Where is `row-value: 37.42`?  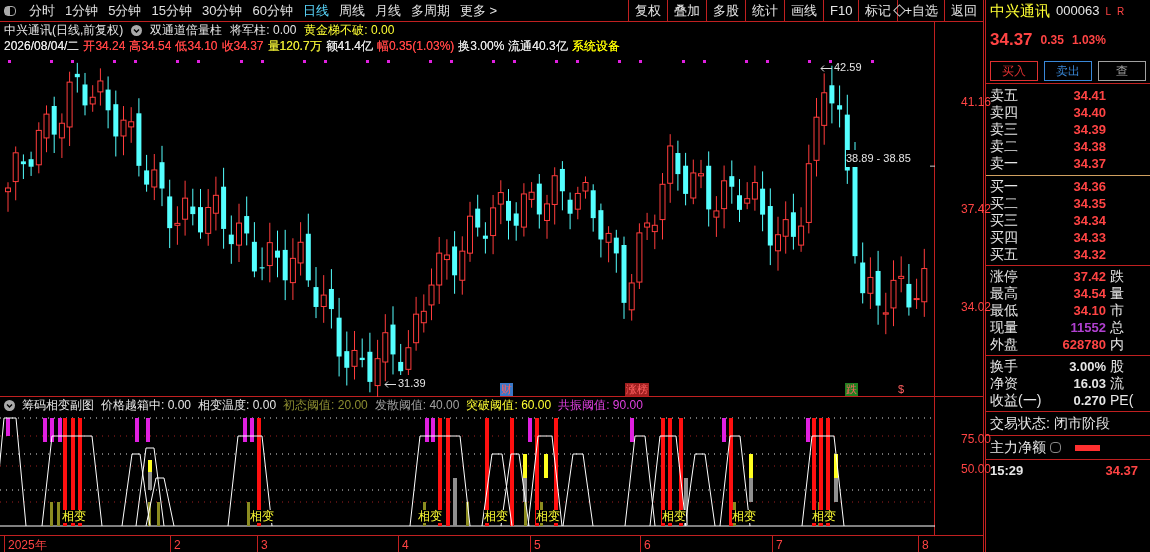
row-value: 37.42 is located at coordinates (1089, 276).